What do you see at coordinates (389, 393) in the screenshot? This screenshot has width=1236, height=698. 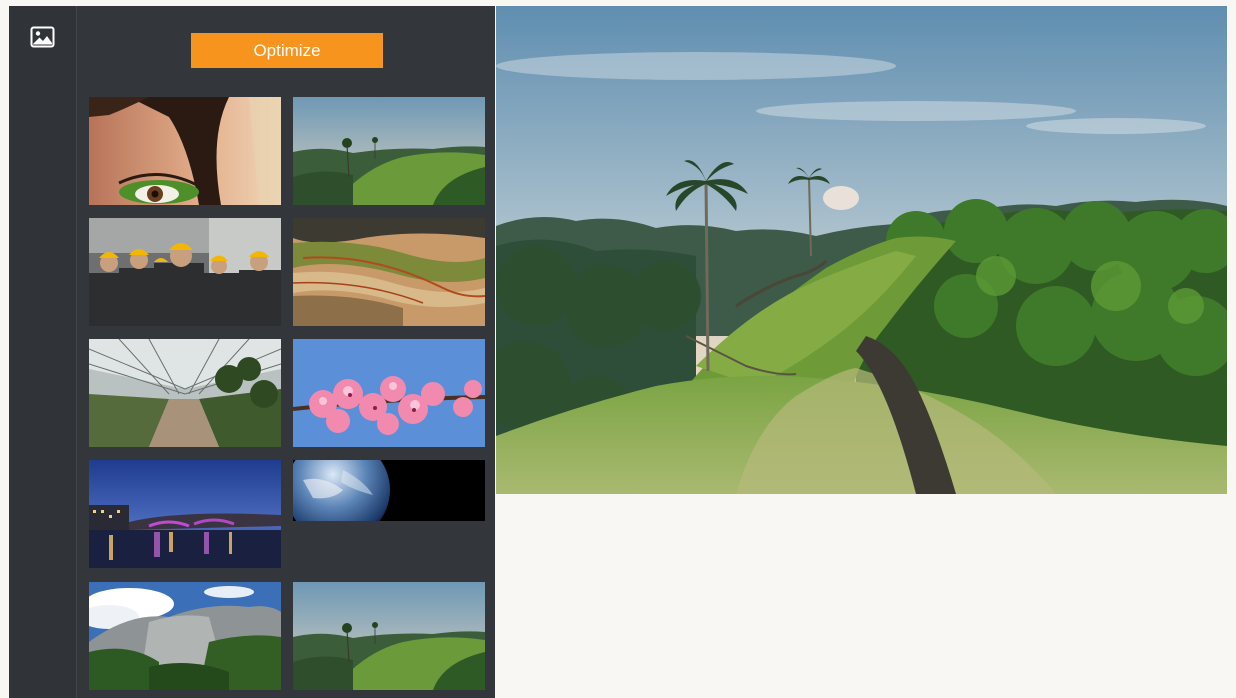 I see `thumb-pink-blossoms` at bounding box center [389, 393].